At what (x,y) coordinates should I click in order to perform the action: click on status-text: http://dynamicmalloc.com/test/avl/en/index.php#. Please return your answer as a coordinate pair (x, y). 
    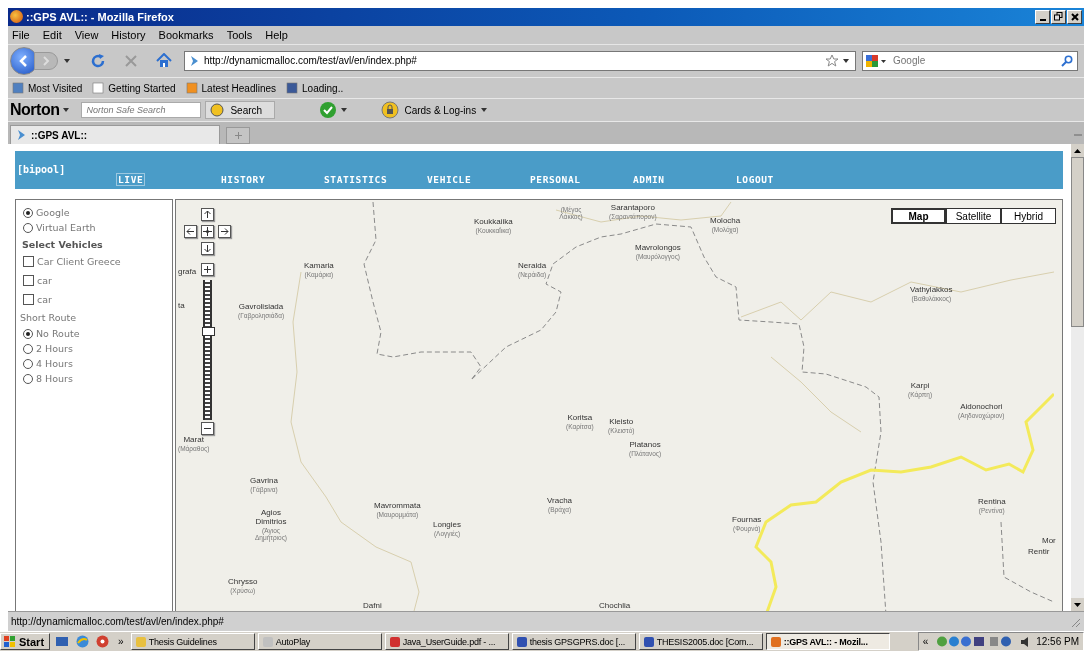
    Looking at the image, I should click on (118, 622).